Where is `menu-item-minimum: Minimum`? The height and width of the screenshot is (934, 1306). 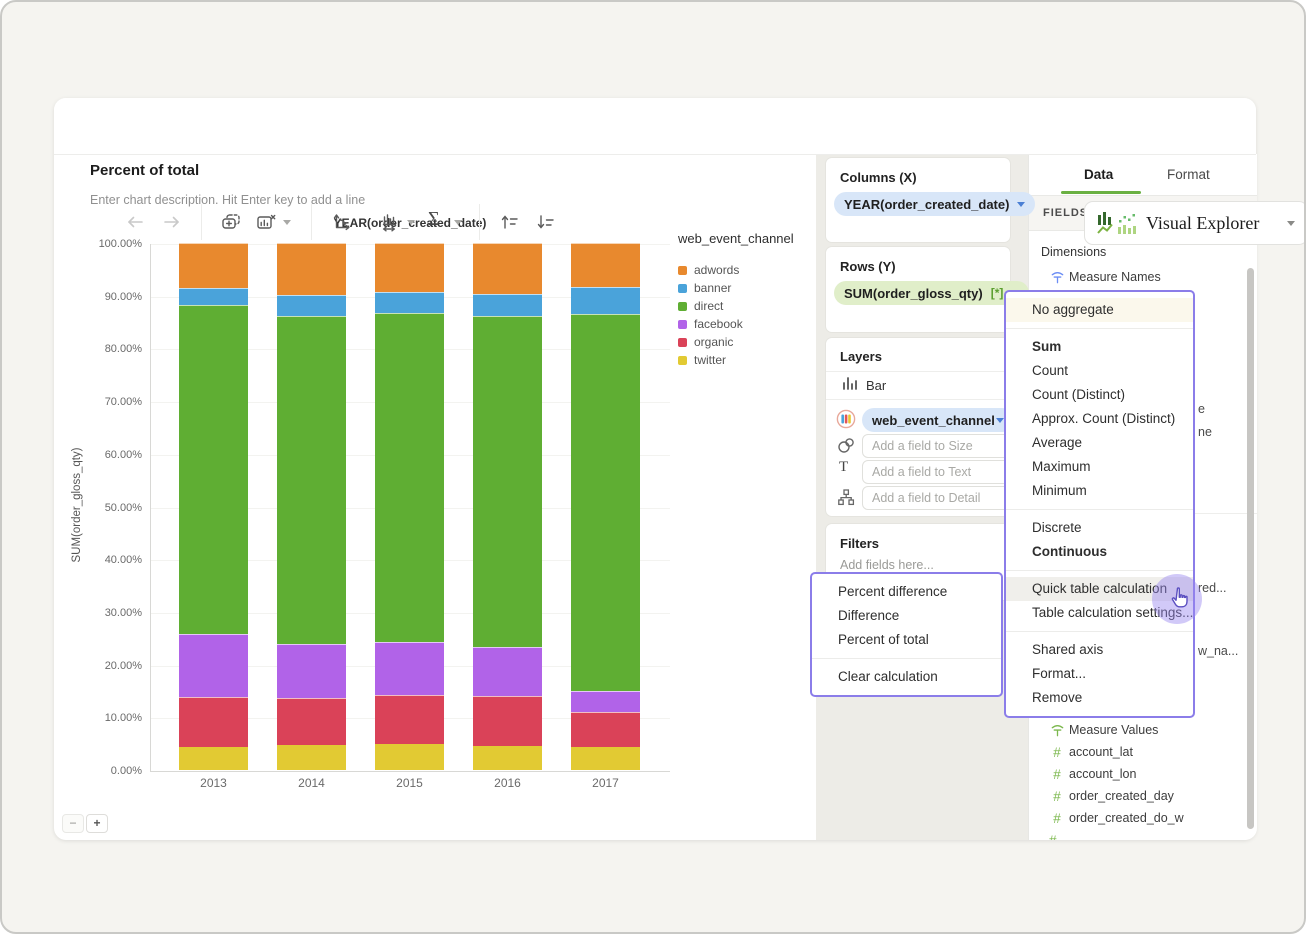 menu-item-minimum: Minimum is located at coordinates (1099, 491).